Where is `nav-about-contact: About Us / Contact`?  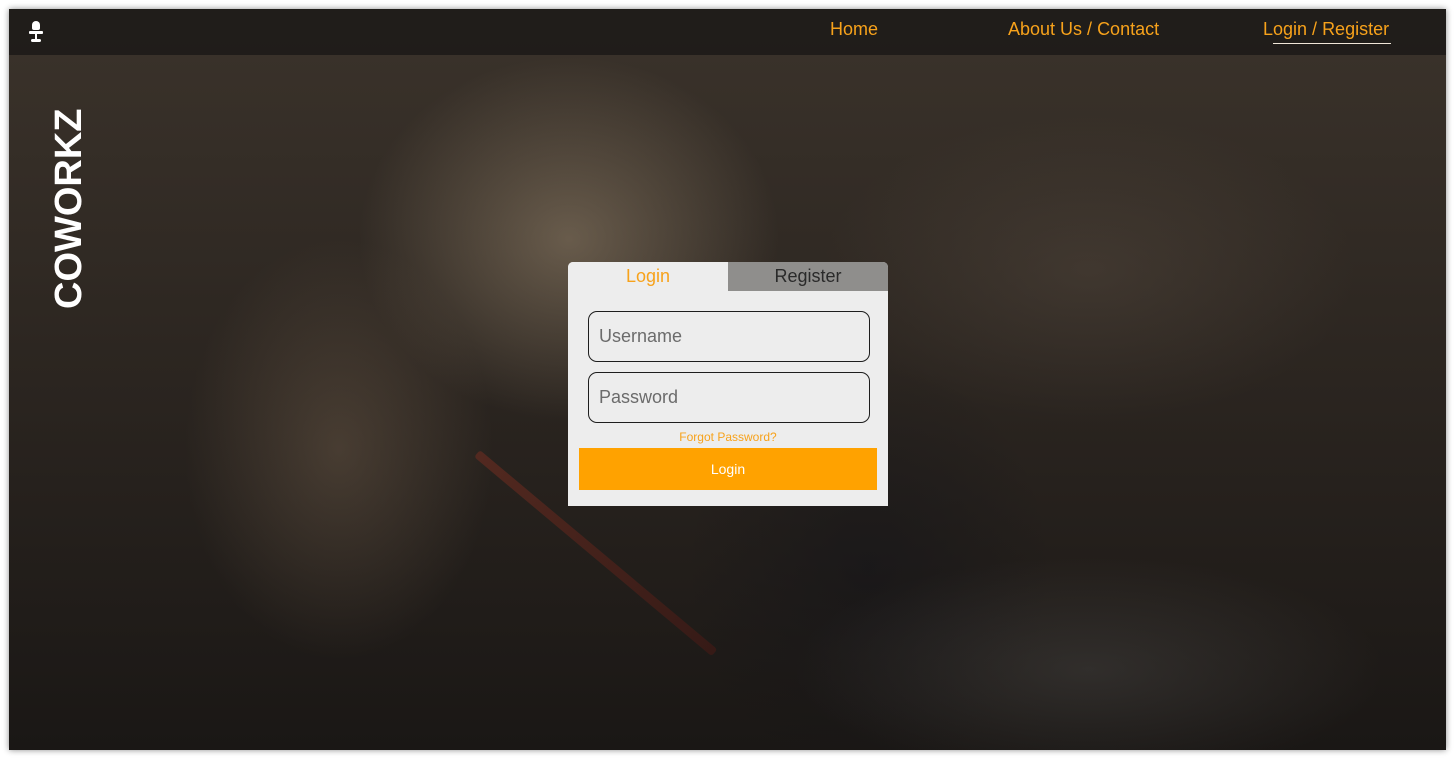
nav-about-contact: About Us / Contact is located at coordinates (1083, 29).